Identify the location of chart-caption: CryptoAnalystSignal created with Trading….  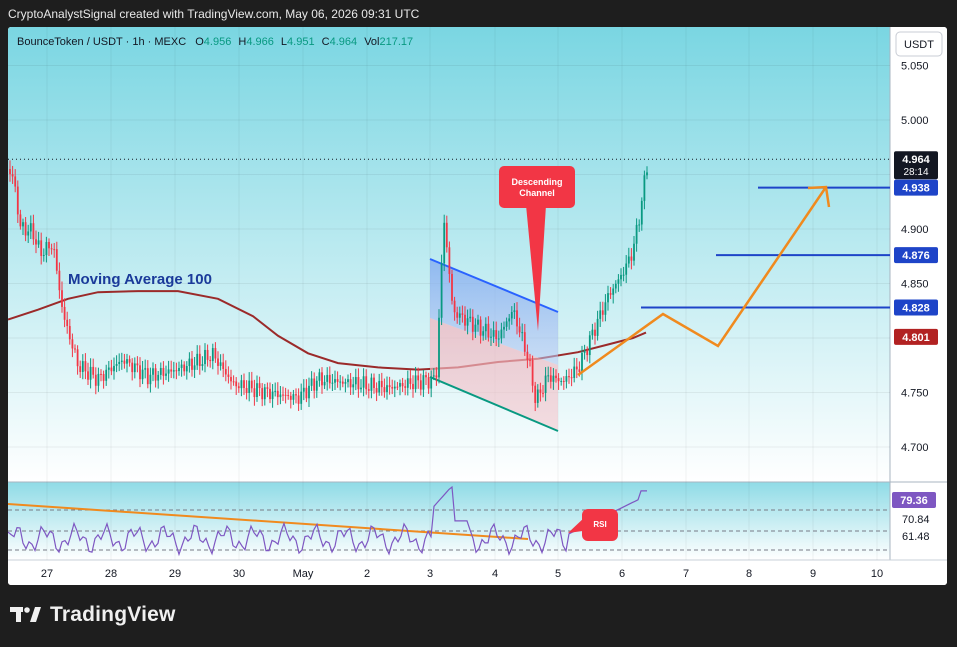
(214, 14).